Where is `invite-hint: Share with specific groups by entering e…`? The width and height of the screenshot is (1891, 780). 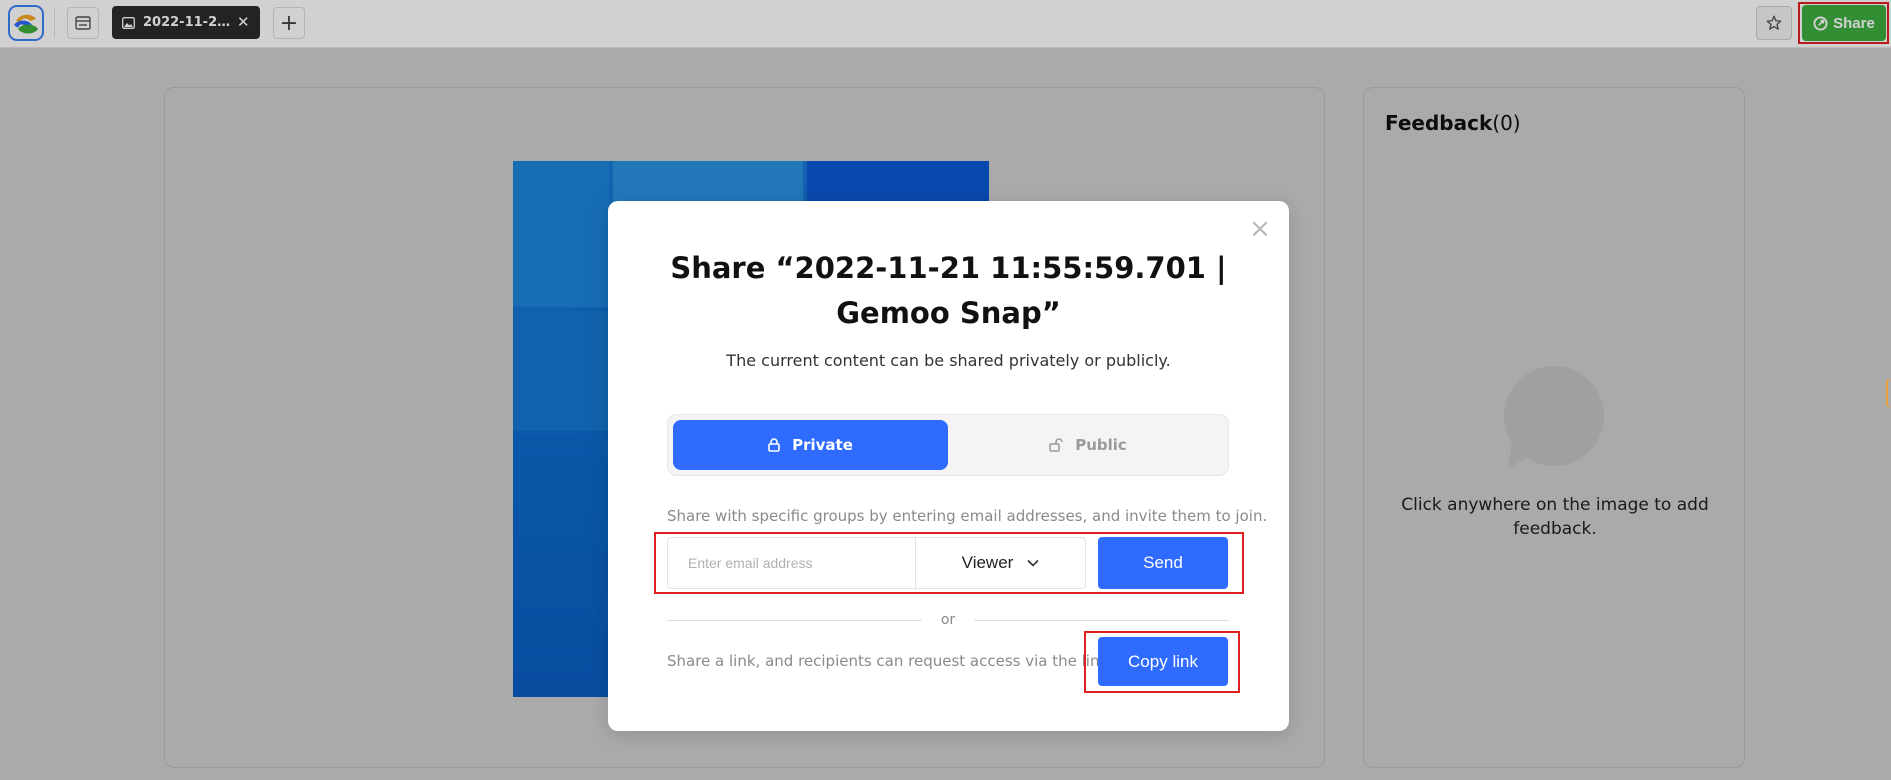 invite-hint: Share with specific groups by entering e… is located at coordinates (967, 516).